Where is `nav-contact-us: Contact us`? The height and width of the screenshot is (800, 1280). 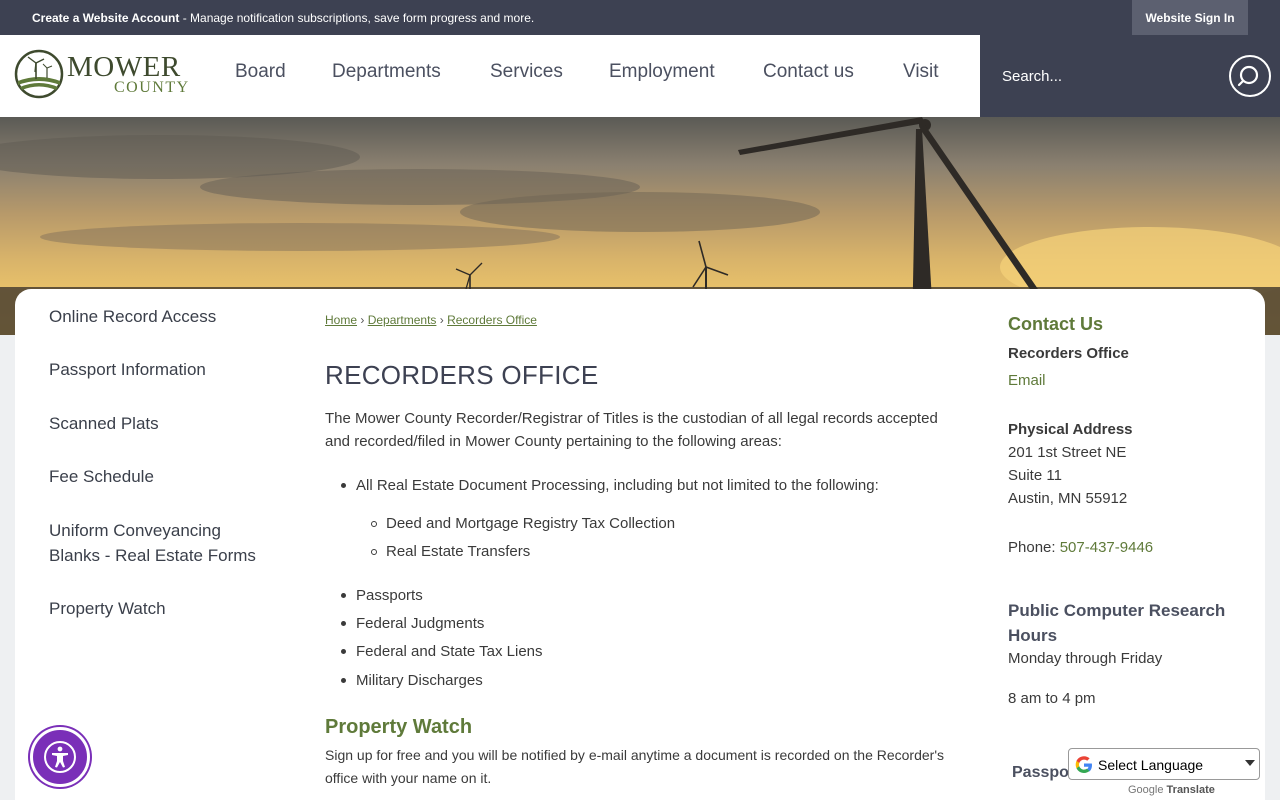
nav-contact-us: Contact us is located at coordinates (808, 72).